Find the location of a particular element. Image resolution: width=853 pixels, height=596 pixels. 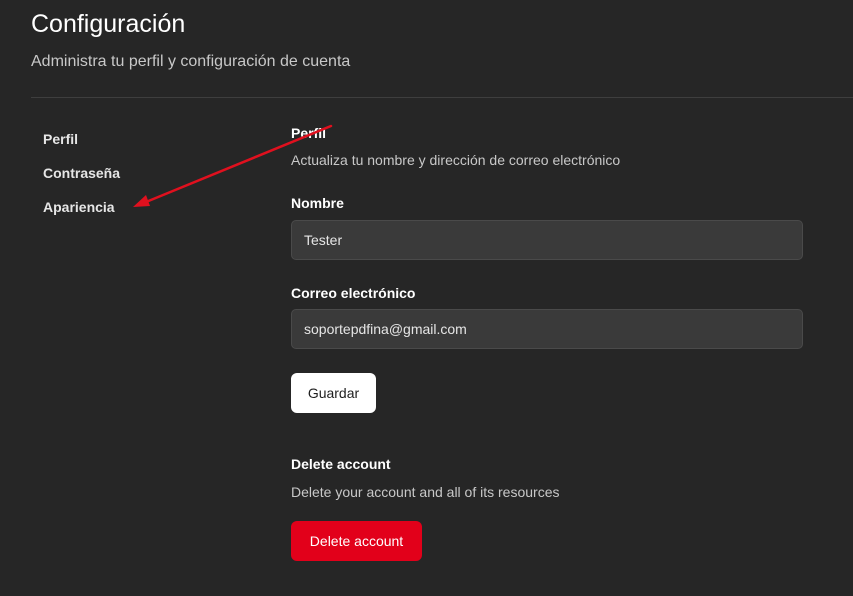

page-title: Configuración is located at coordinates (108, 24).